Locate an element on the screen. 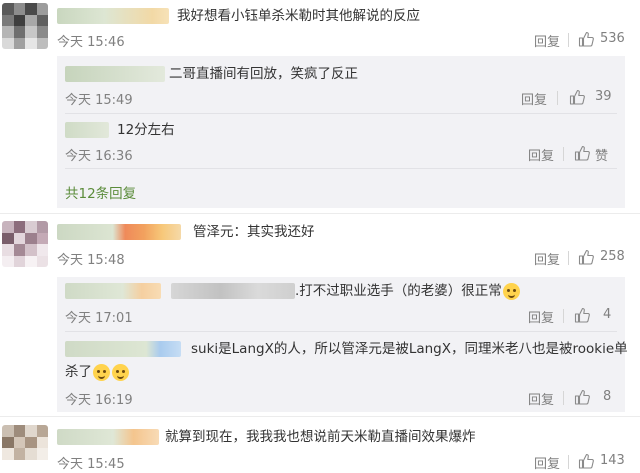  more-replies-link: 共12条回复 is located at coordinates (100, 192).